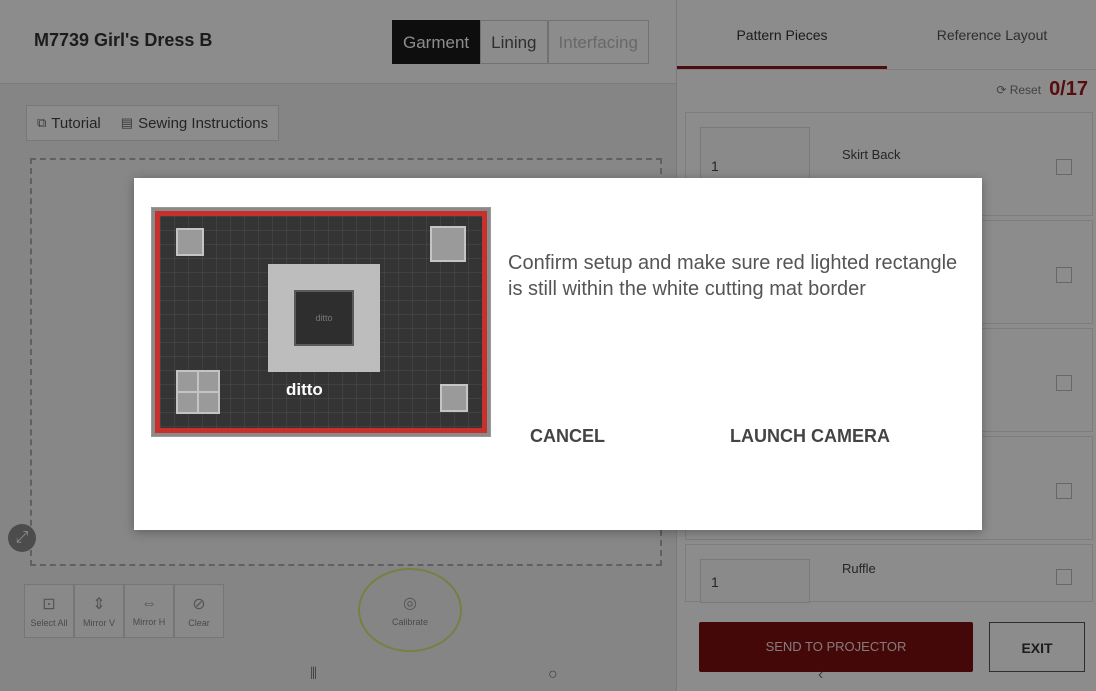 Image resolution: width=1096 pixels, height=691 pixels. What do you see at coordinates (567, 436) in the screenshot?
I see `cancel-button: CANCEL` at bounding box center [567, 436].